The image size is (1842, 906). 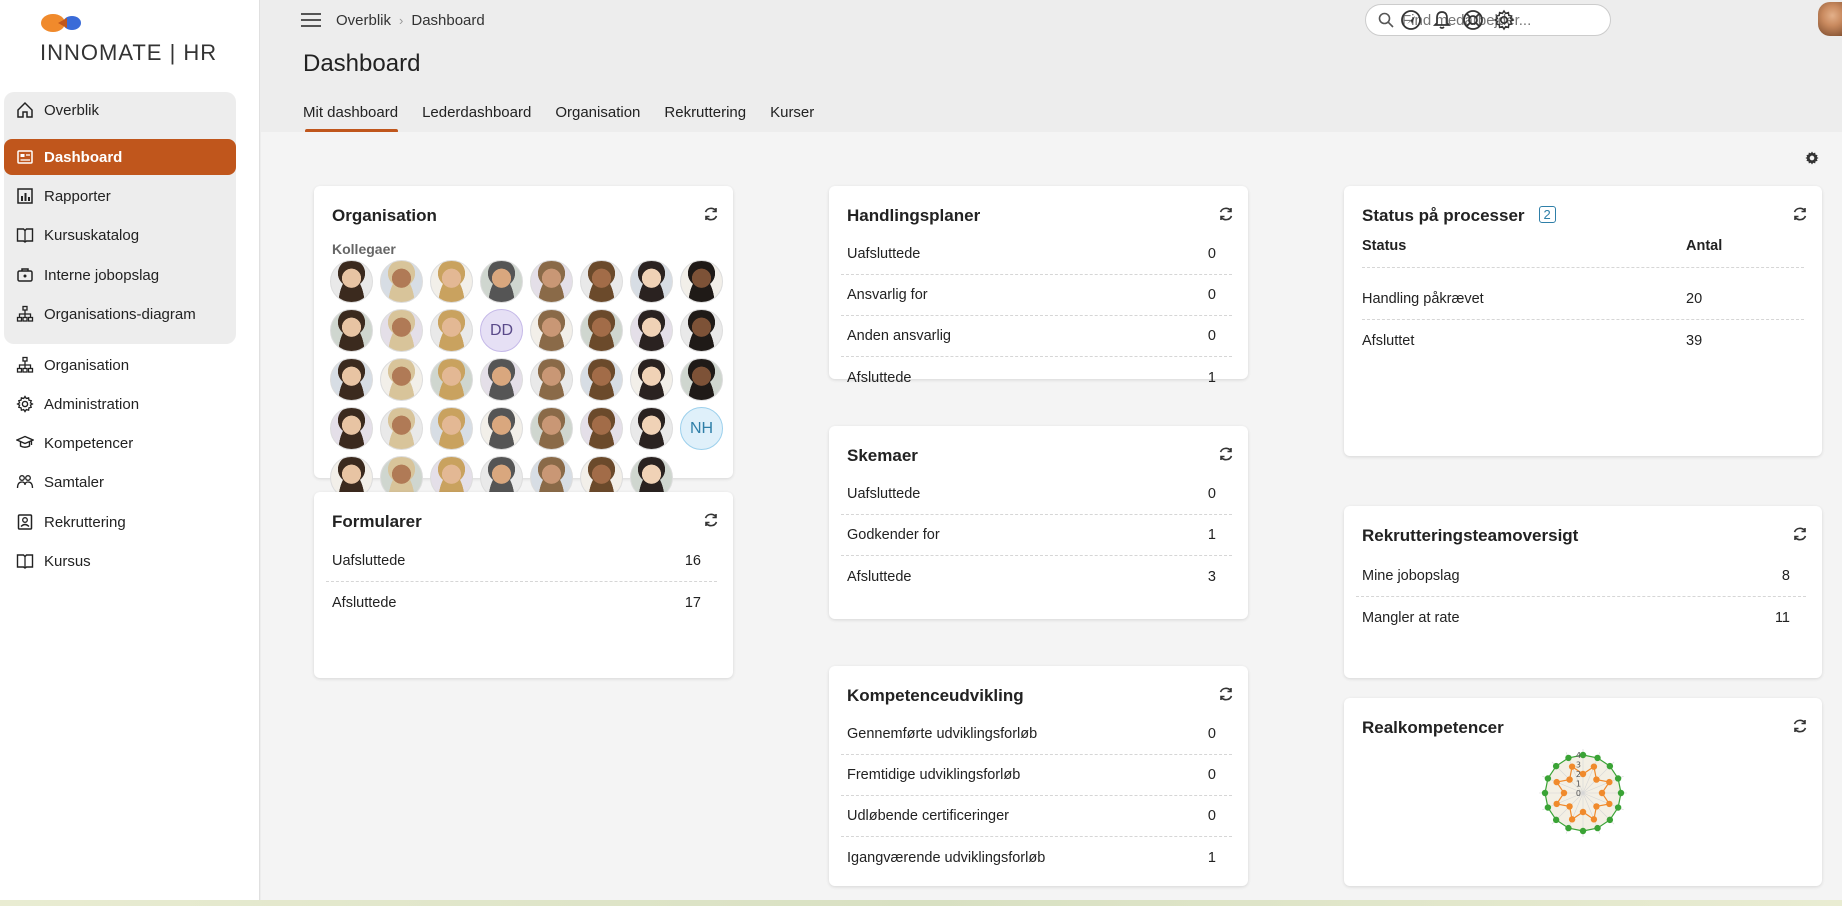 I want to click on sidebar-item-organisations-diagram: Organisations-diagram, so click(x=120, y=314).